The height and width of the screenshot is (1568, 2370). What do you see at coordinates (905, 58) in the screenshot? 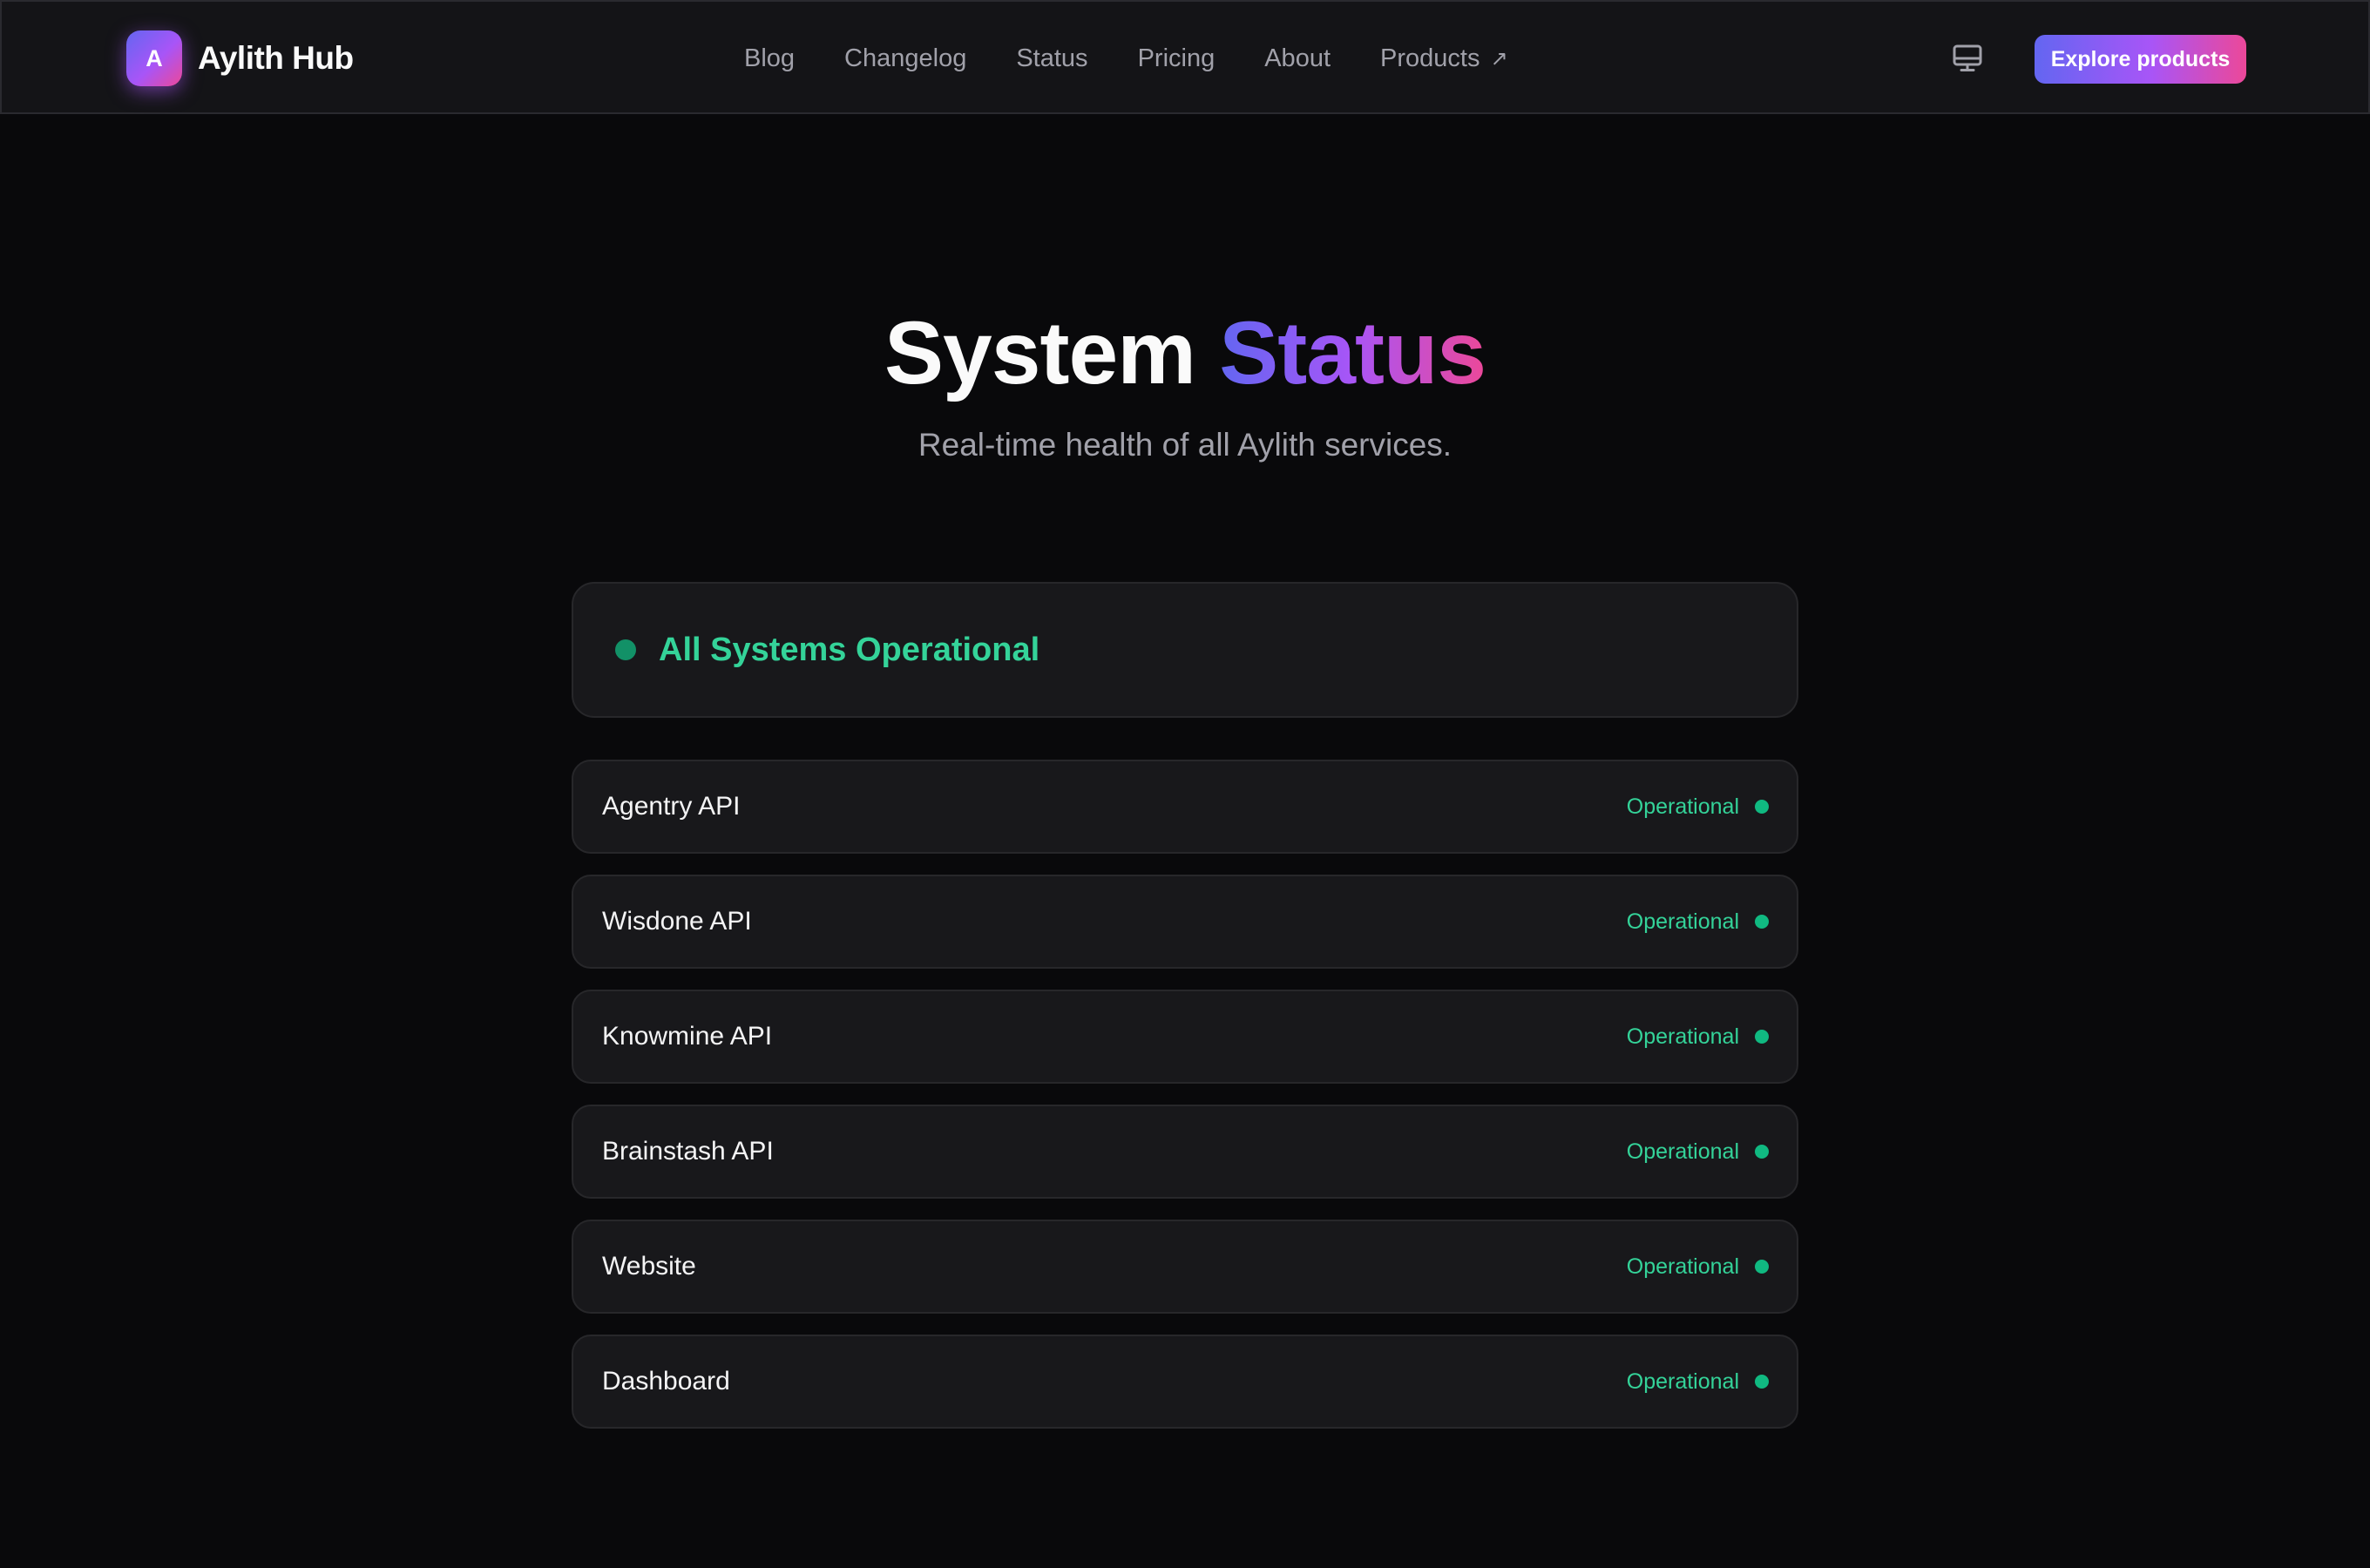
I see `nav-link-changelog: Changelog` at bounding box center [905, 58].